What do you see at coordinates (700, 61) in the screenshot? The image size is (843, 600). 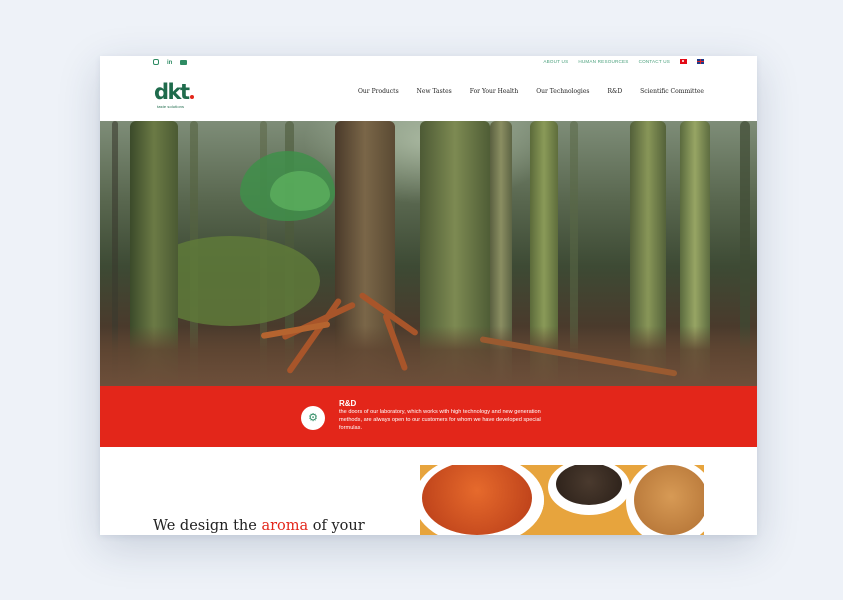 I see `english-flag-icon` at bounding box center [700, 61].